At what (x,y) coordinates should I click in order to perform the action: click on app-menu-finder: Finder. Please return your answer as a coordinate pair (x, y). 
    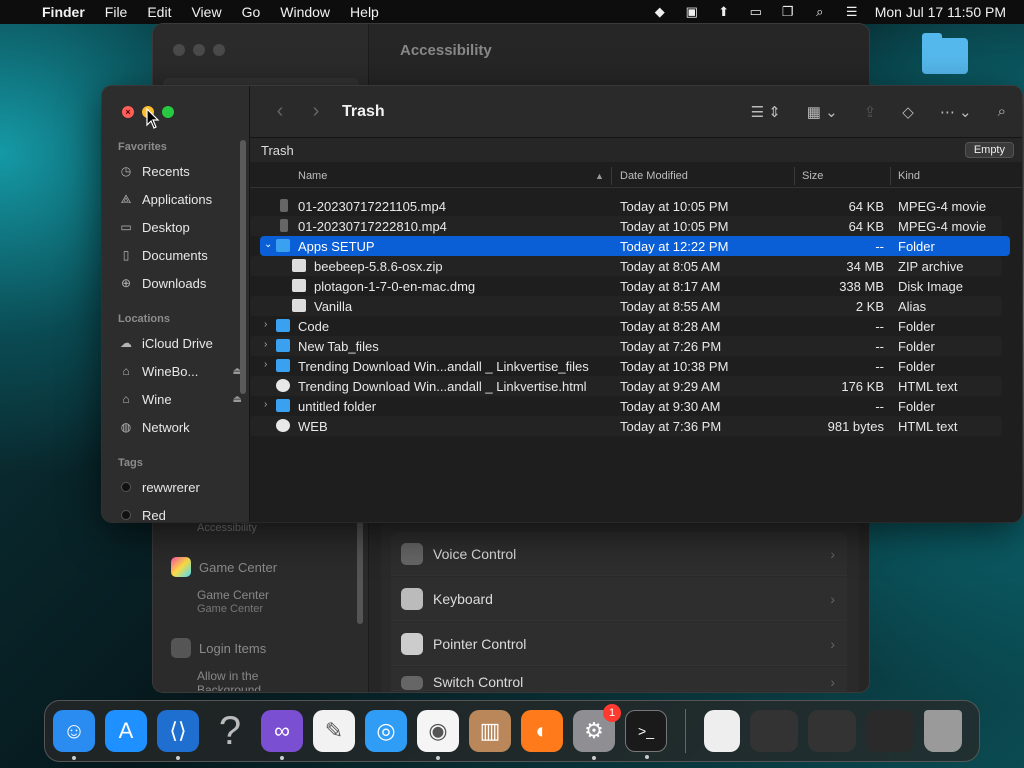
    Looking at the image, I should click on (63, 12).